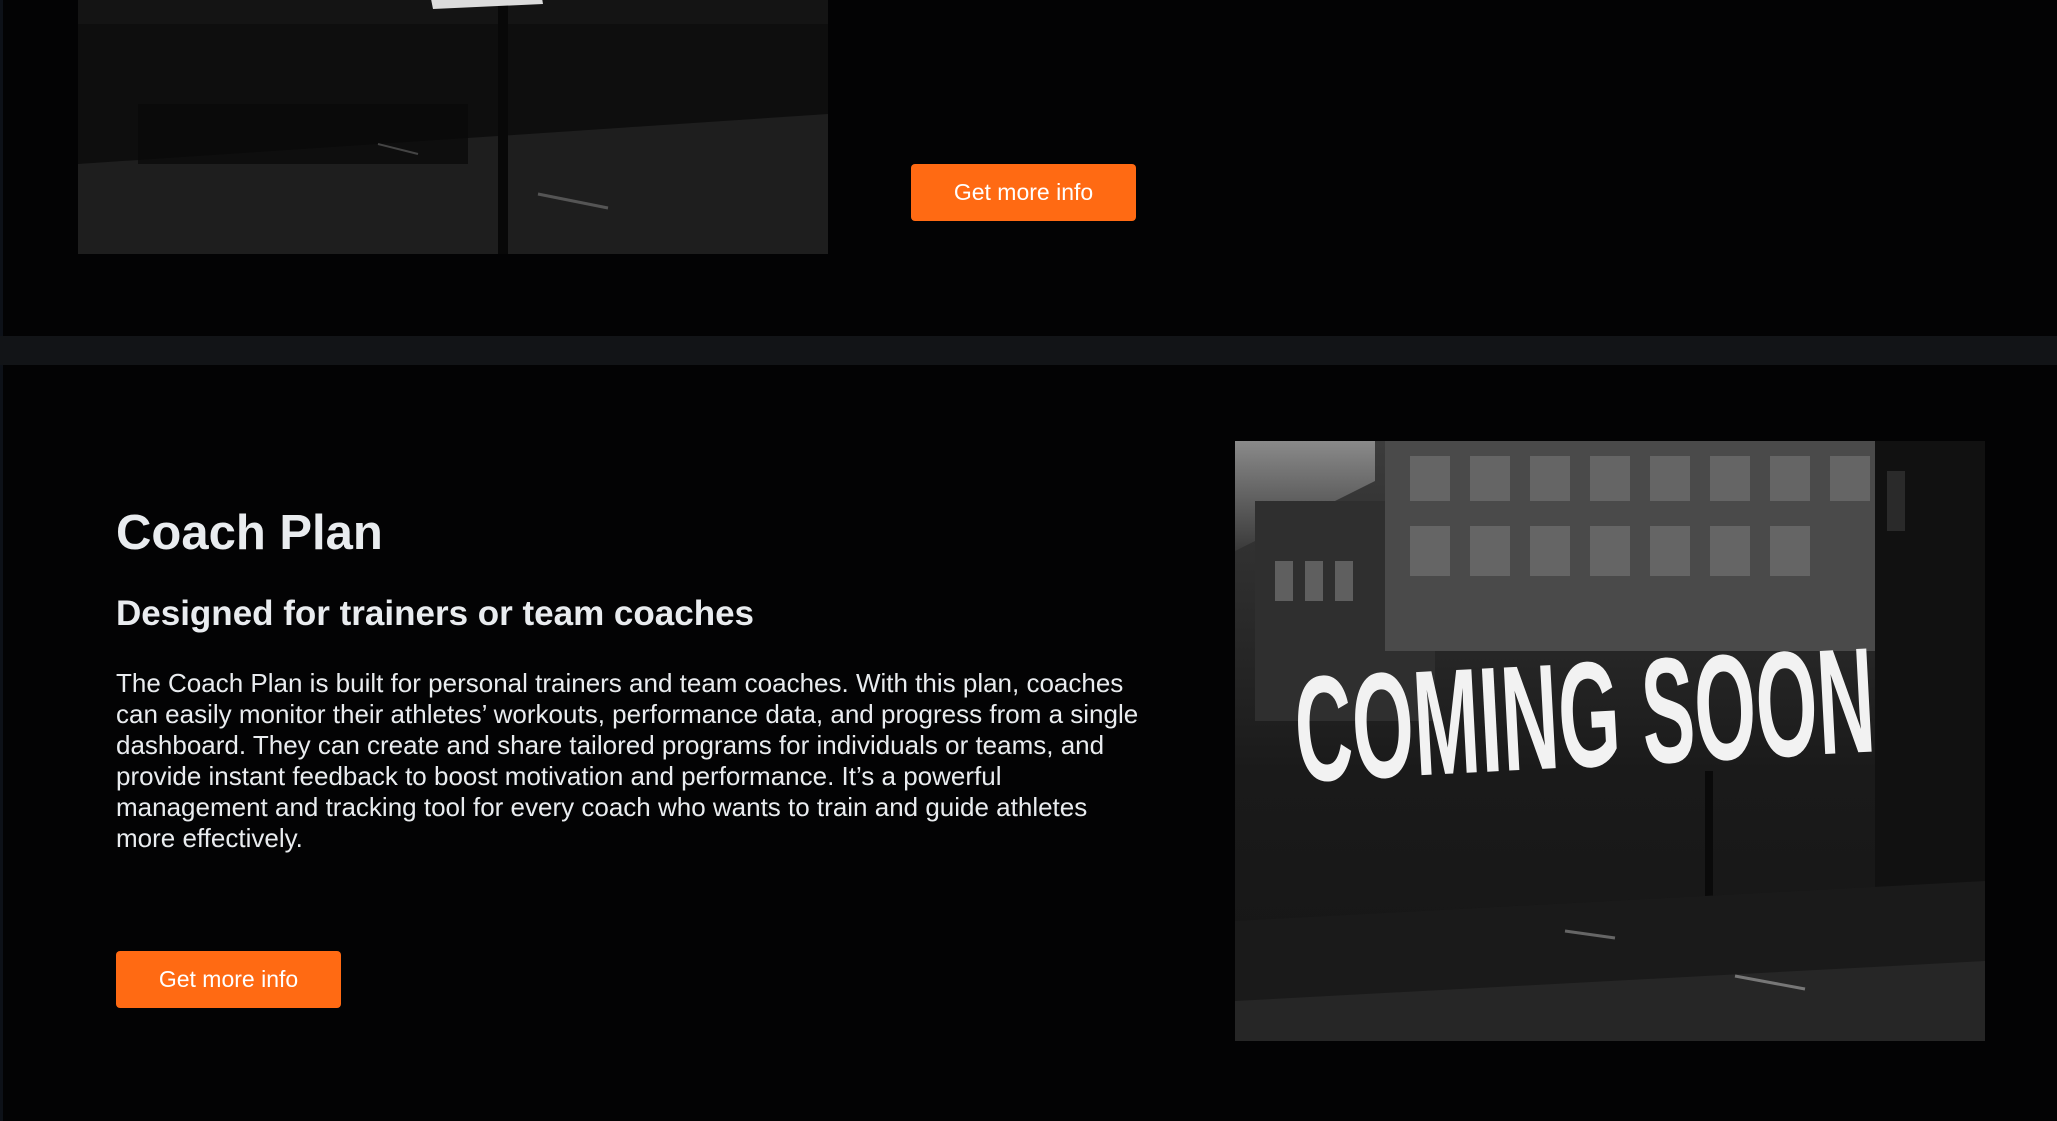  Describe the element at coordinates (1023, 192) in the screenshot. I see `get-more-info-button: Get more info` at that location.